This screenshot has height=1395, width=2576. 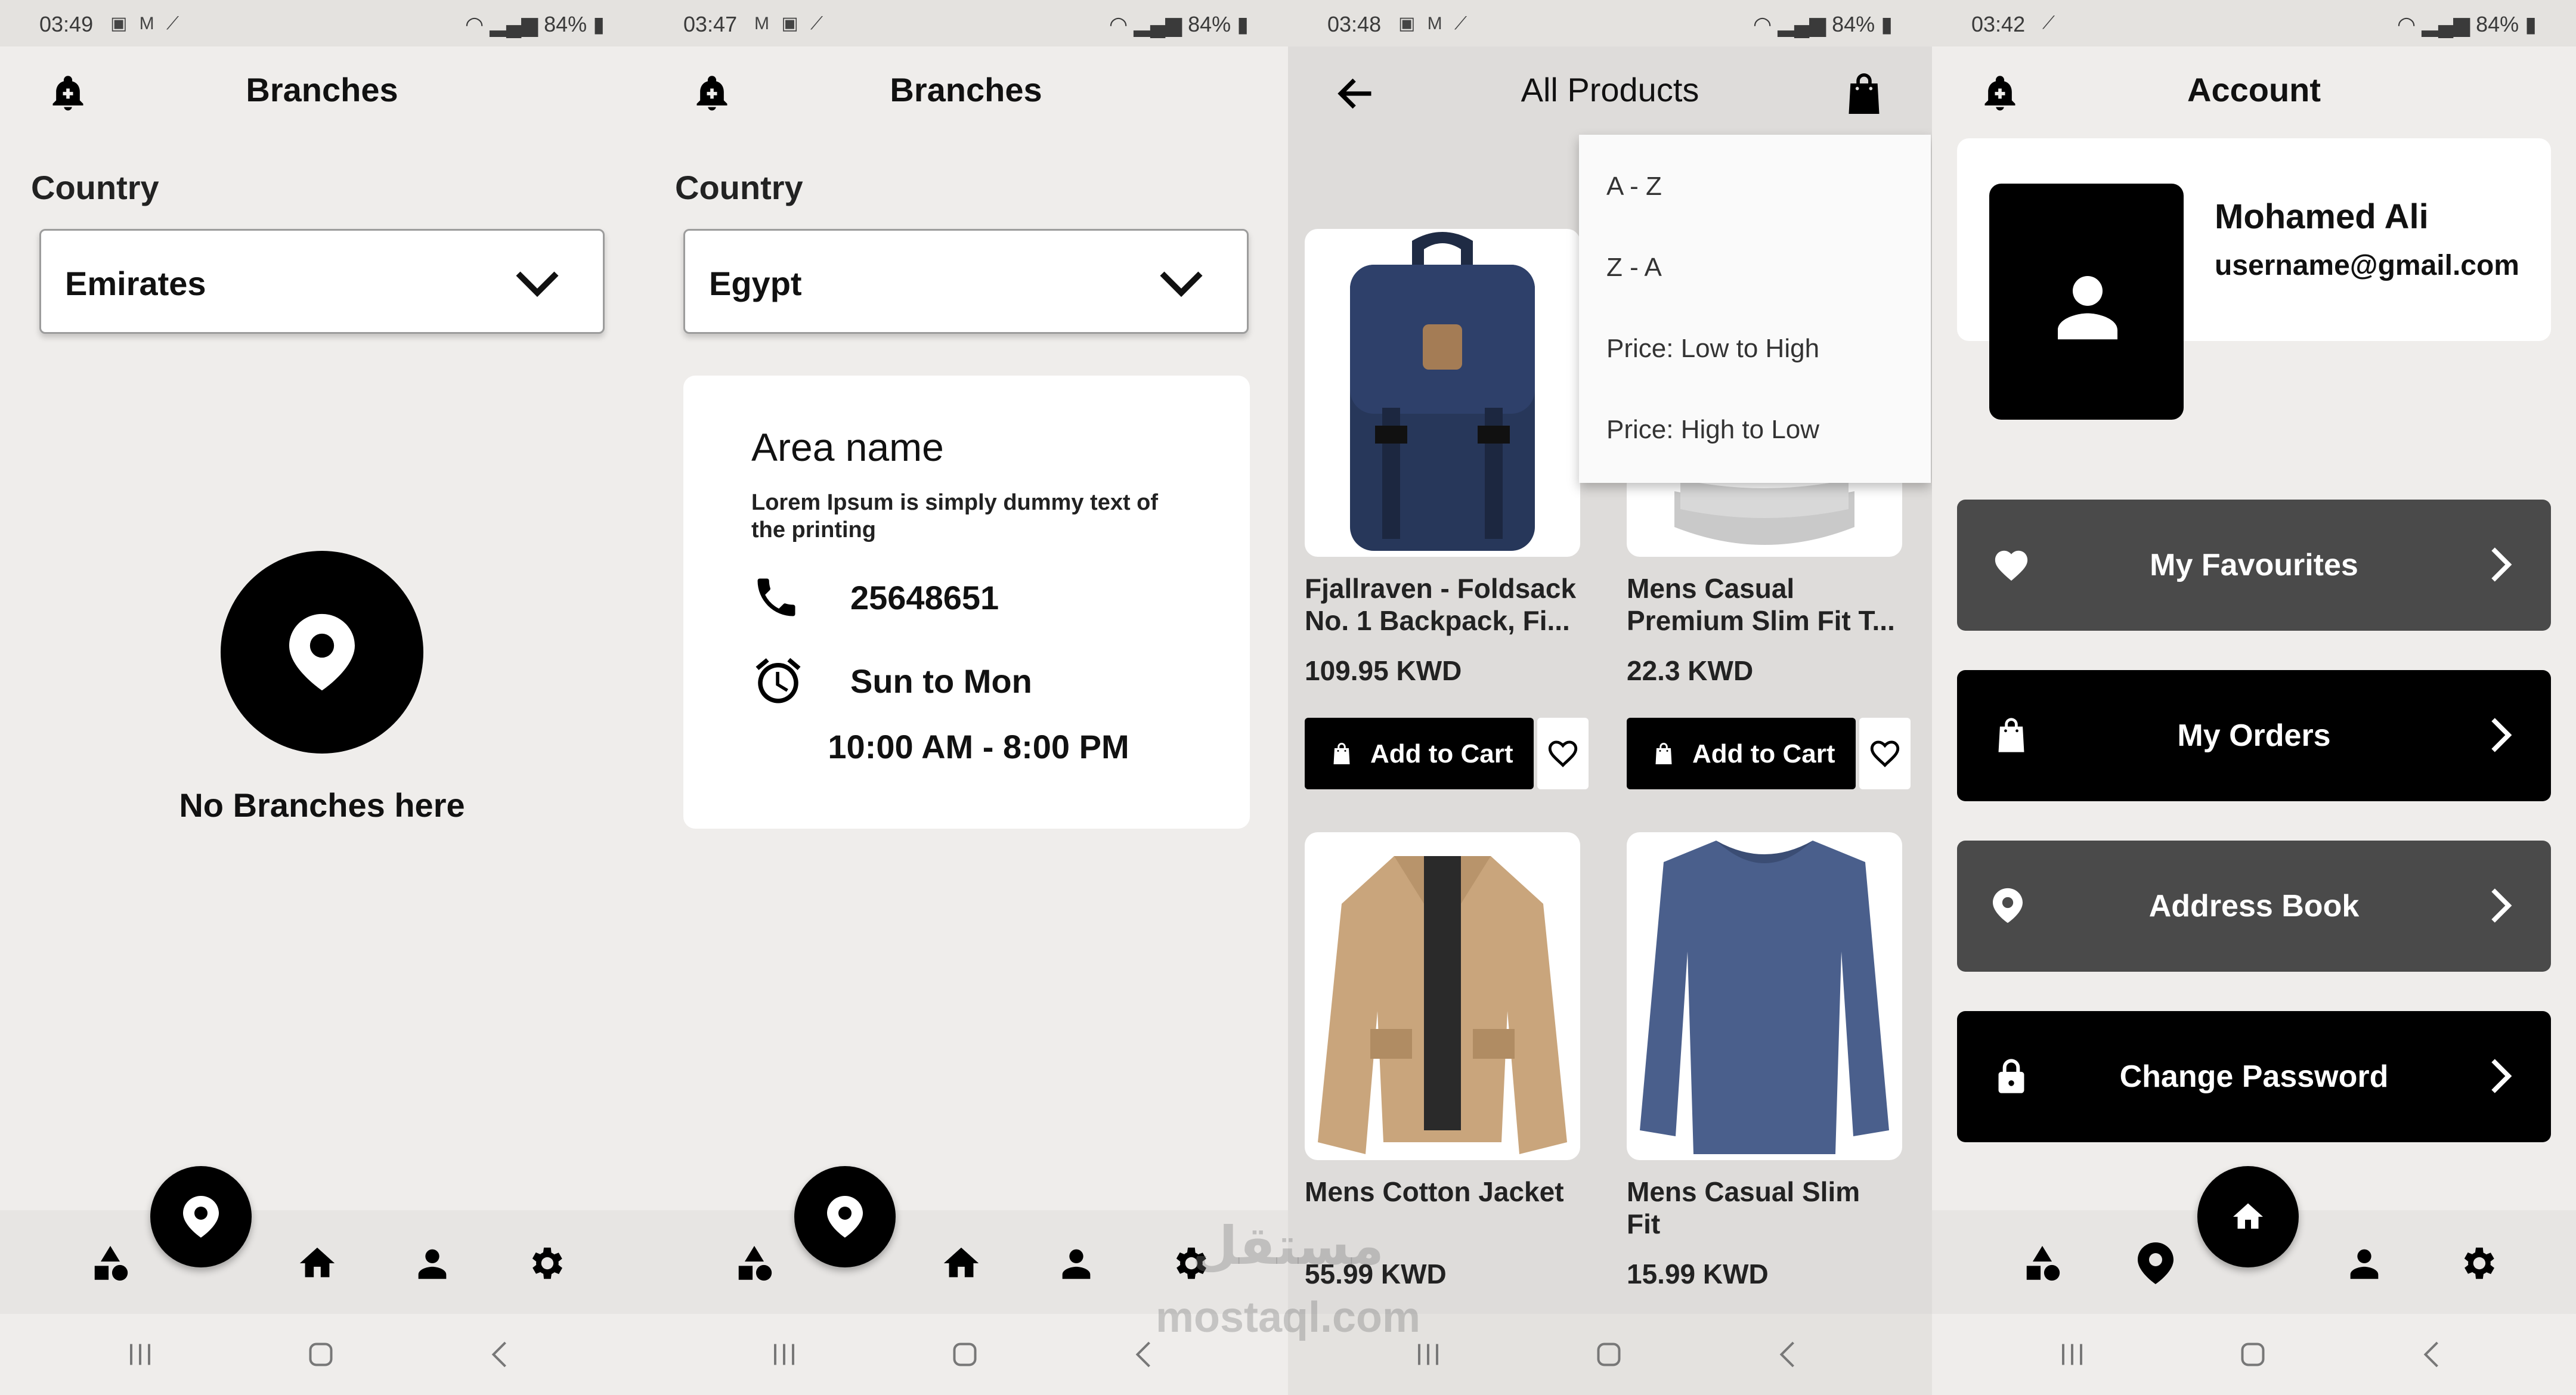 What do you see at coordinates (2156, 1263) in the screenshot?
I see `branches-location-icon` at bounding box center [2156, 1263].